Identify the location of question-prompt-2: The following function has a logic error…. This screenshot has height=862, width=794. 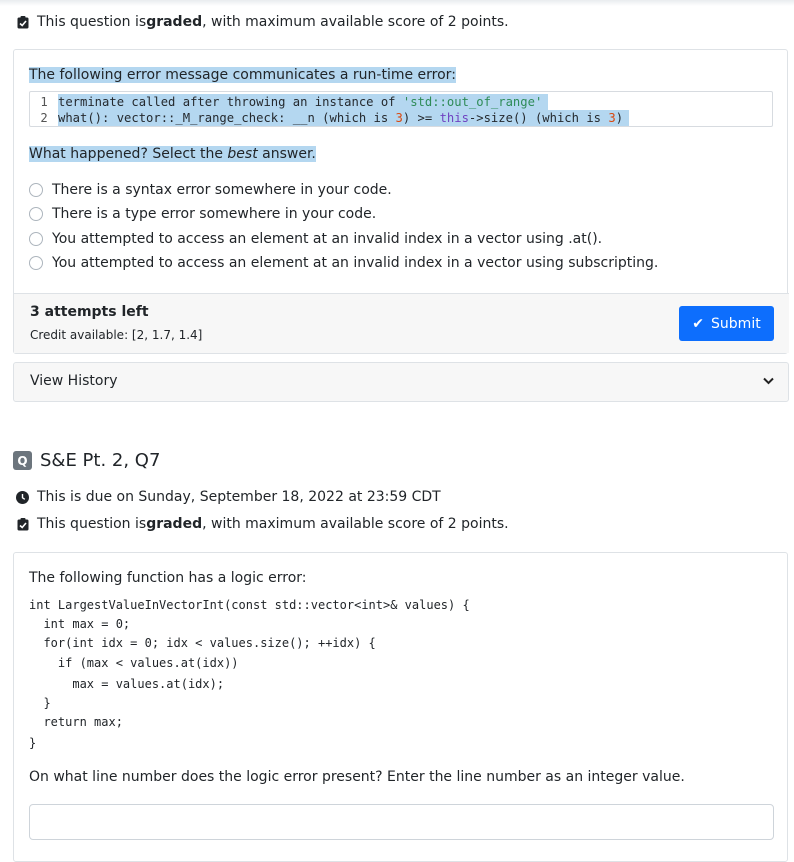
(168, 578).